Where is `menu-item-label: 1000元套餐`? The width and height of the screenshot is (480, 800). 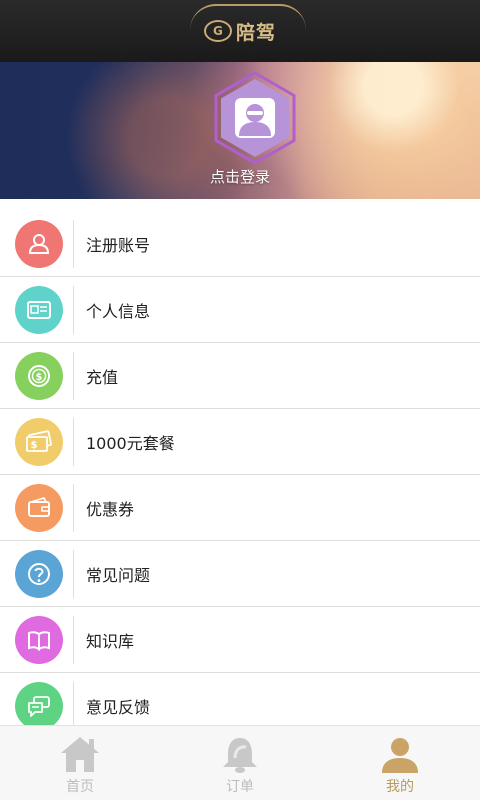
menu-item-label: 1000元套餐 is located at coordinates (130, 443).